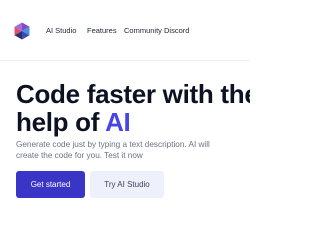 This screenshot has height=250, width=320. Describe the element at coordinates (127, 184) in the screenshot. I see `try-ai-studio-button: Try AI Studio` at that location.